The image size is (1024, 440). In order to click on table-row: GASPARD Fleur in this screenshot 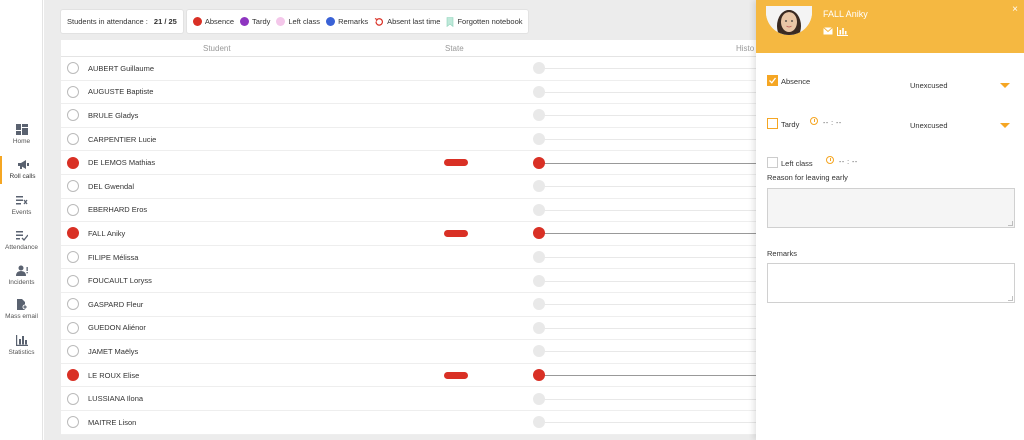, I will do `click(408, 304)`.